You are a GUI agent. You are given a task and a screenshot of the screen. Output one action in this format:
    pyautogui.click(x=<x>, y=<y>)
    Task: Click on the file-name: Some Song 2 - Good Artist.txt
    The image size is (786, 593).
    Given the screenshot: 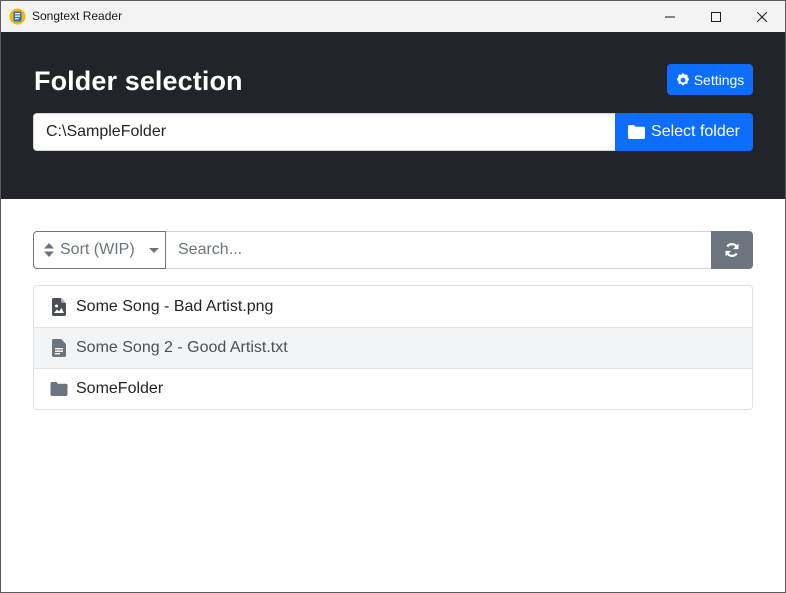 What is the action you would take?
    pyautogui.click(x=182, y=347)
    